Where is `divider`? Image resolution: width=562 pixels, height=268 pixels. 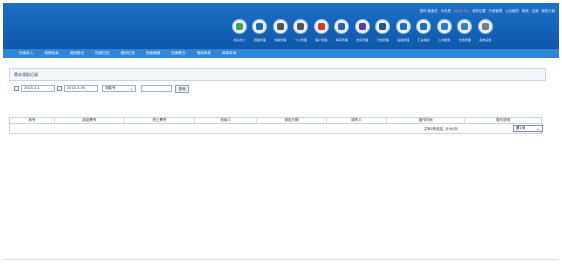 divider is located at coordinates (281, 259).